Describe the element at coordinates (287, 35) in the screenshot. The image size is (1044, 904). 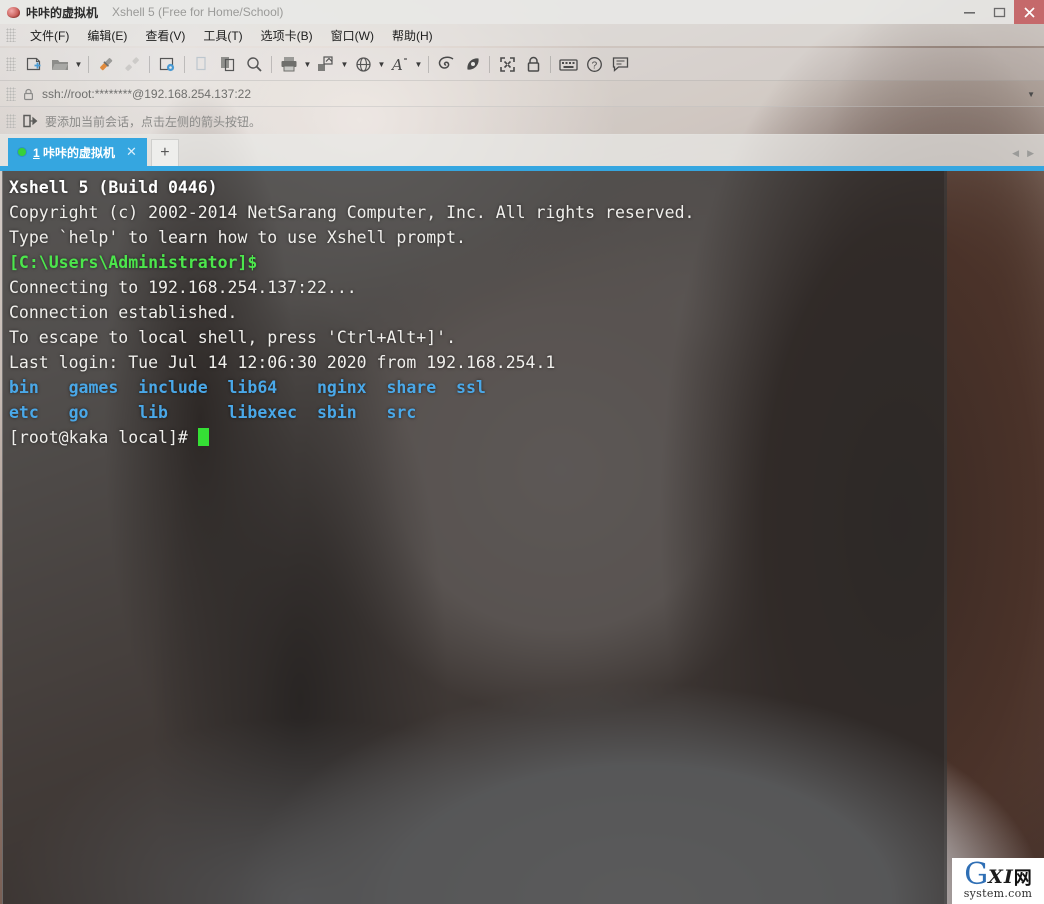
I see `menu-tabs: 选项卡(B)` at that location.